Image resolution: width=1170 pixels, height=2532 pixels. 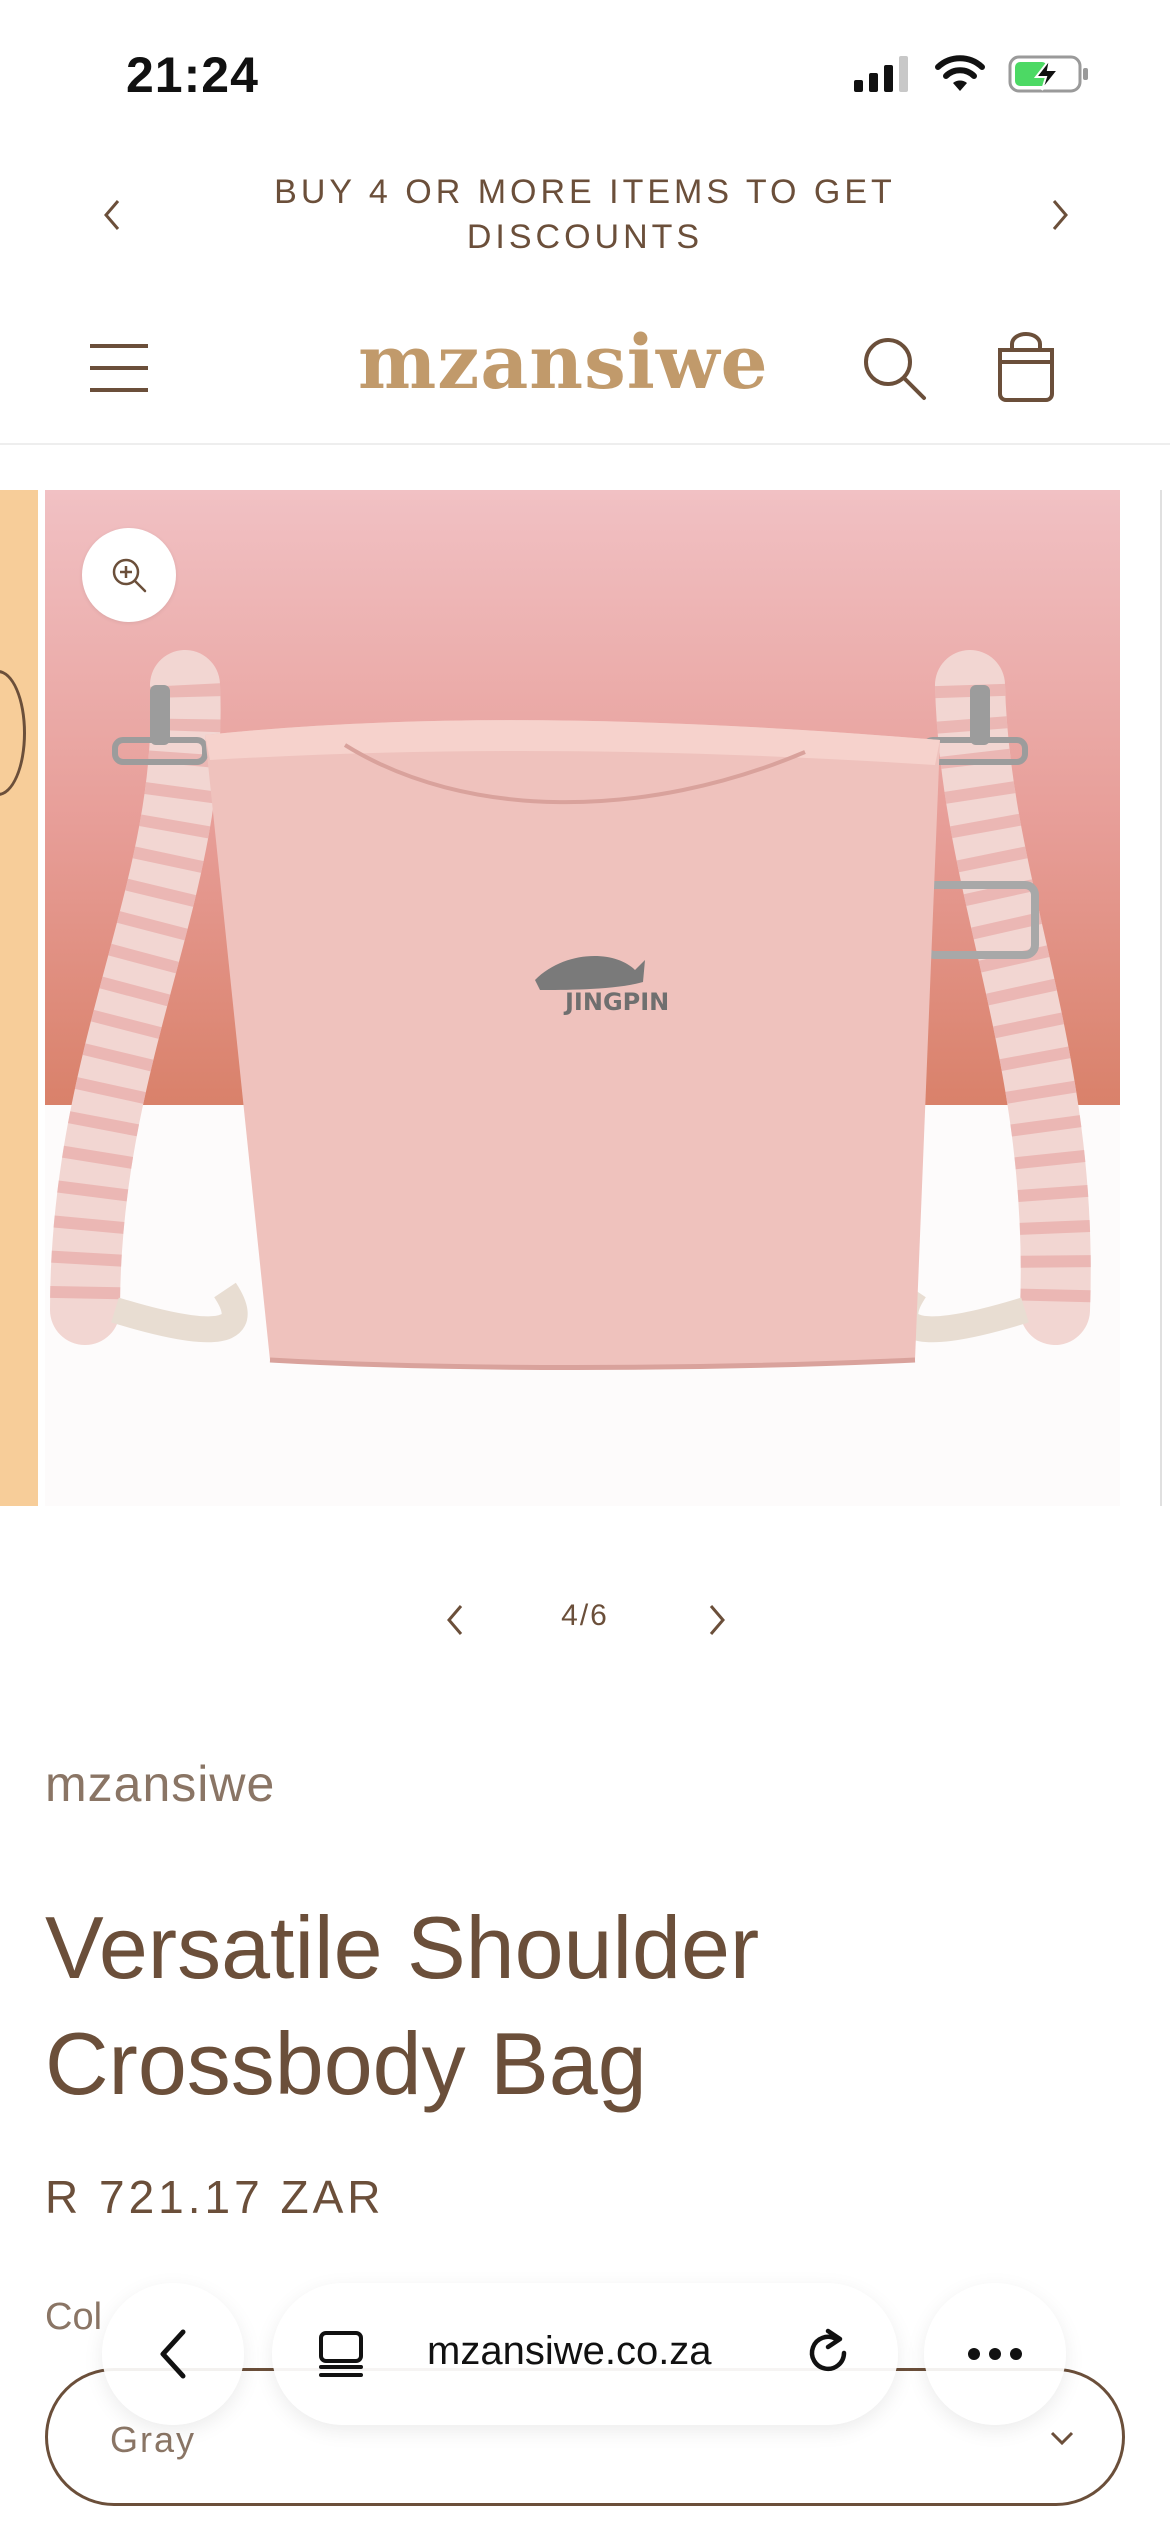 I want to click on slider-next-button, so click(x=717, y=1620).